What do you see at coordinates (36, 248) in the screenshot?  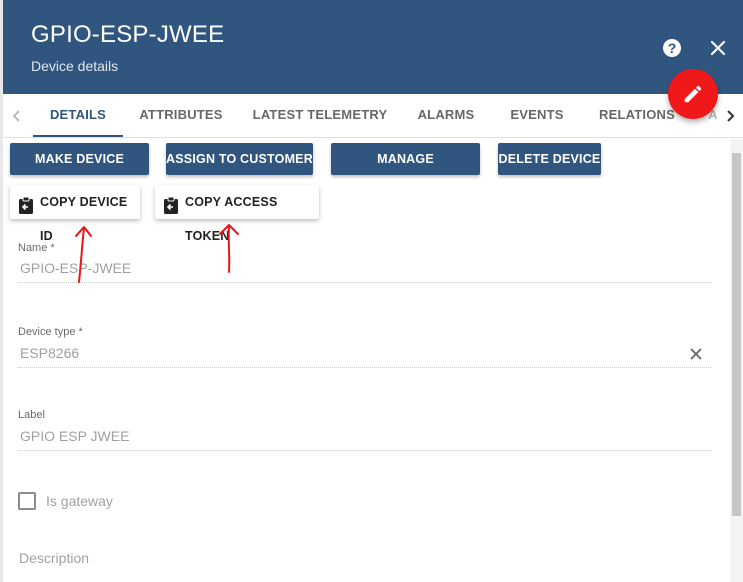 I see `name-label: Name *` at bounding box center [36, 248].